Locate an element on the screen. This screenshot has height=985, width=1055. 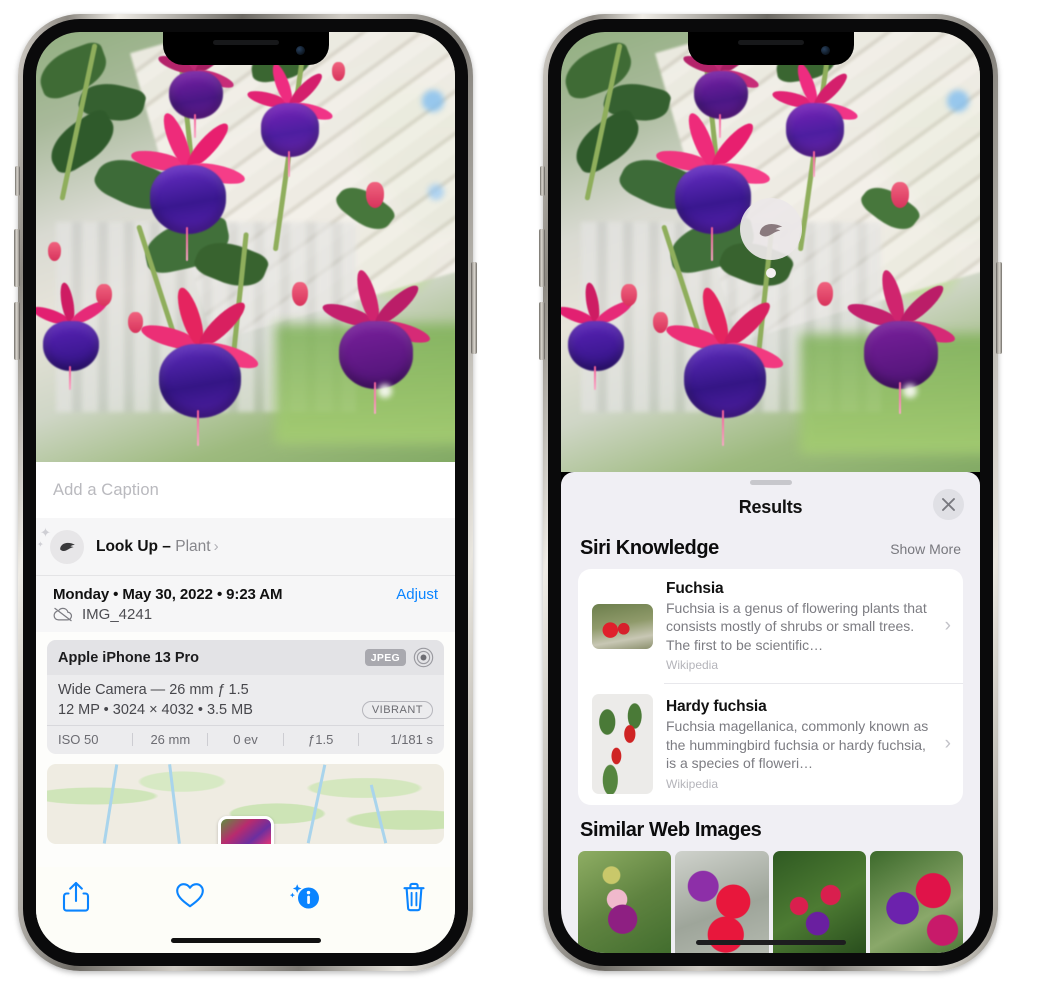
share-button is located at coordinates (78, 898).